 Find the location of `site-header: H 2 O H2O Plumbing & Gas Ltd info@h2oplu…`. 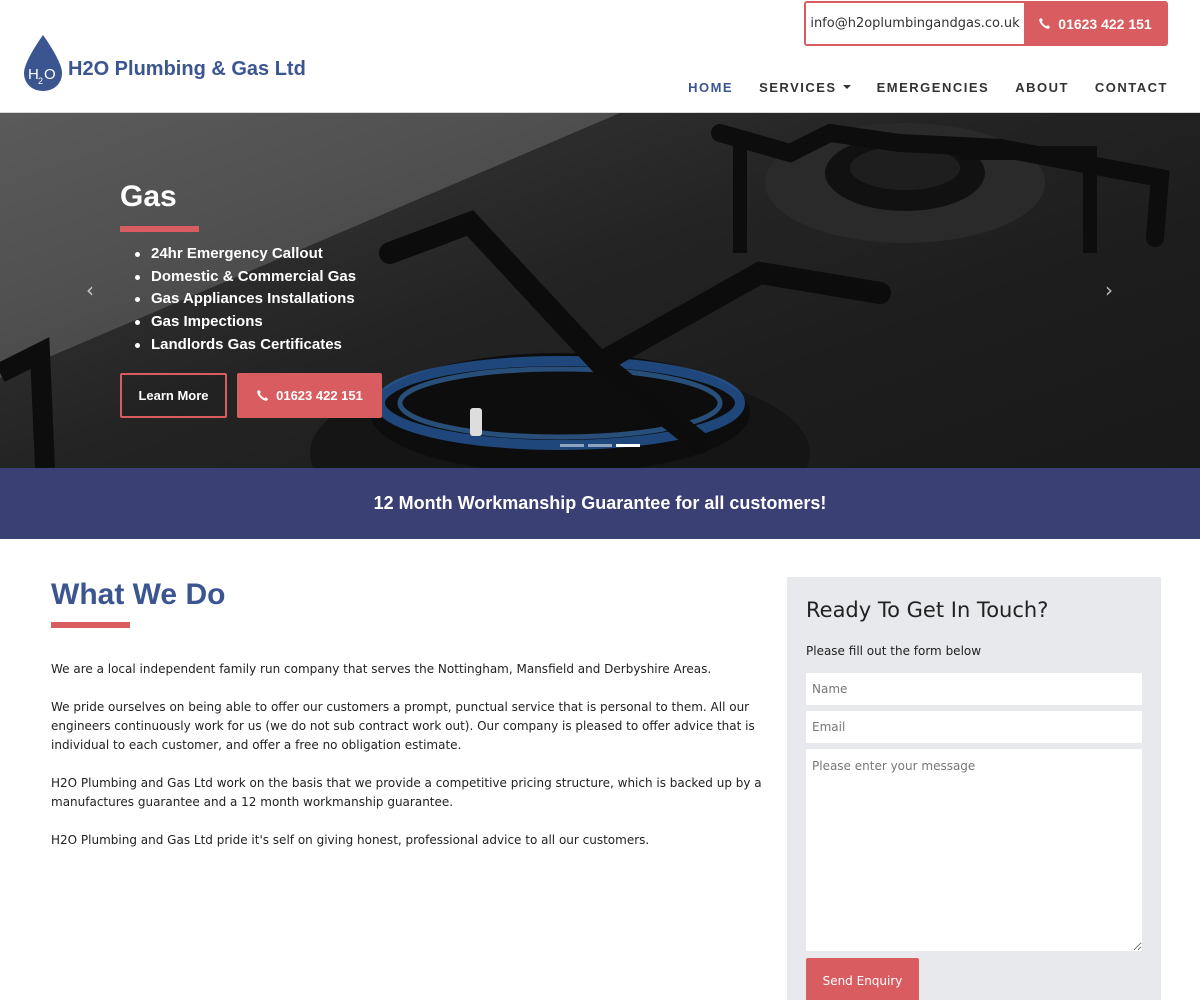

site-header: H 2 O H2O Plumbing & Gas Ltd info@h2oplu… is located at coordinates (600, 56).